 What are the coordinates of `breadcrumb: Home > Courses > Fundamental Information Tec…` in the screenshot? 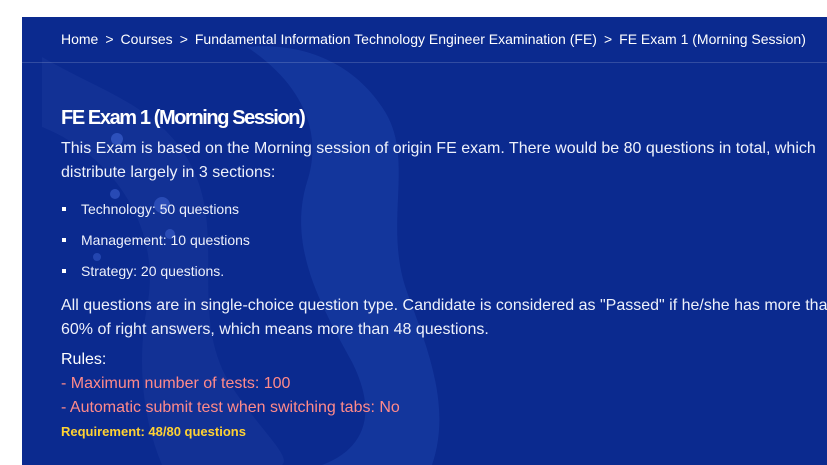 It's located at (444, 39).